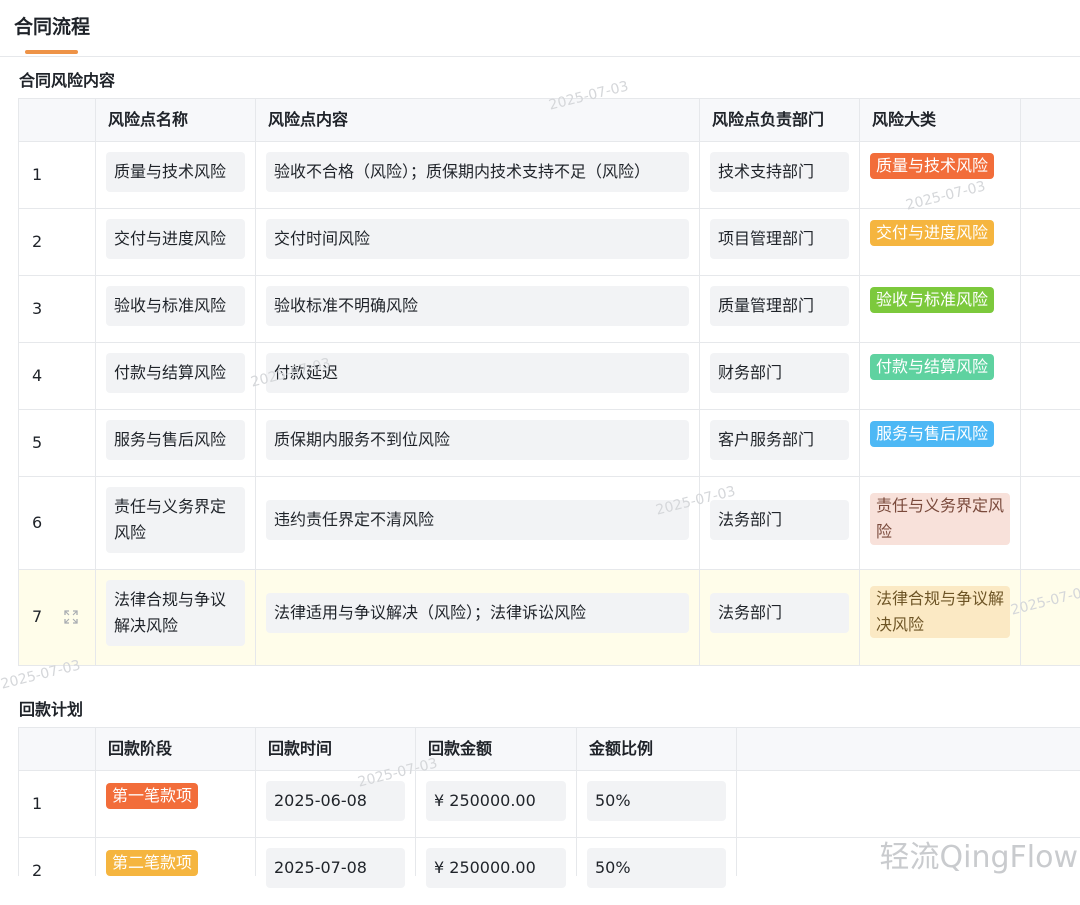  I want to click on risk-content-field: 付款延迟, so click(477, 373).